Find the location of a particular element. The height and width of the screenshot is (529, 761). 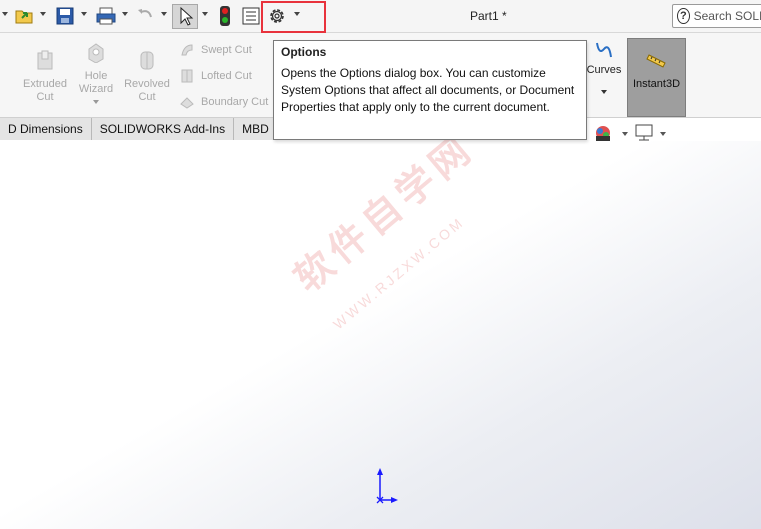

extruded-cut-label-2: Cut is located at coordinates (45, 97).